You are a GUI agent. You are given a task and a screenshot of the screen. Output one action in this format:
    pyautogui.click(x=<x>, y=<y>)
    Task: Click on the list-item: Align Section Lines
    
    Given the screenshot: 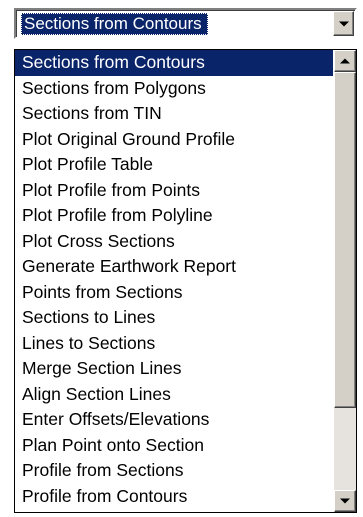 What is the action you would take?
    pyautogui.click(x=174, y=395)
    